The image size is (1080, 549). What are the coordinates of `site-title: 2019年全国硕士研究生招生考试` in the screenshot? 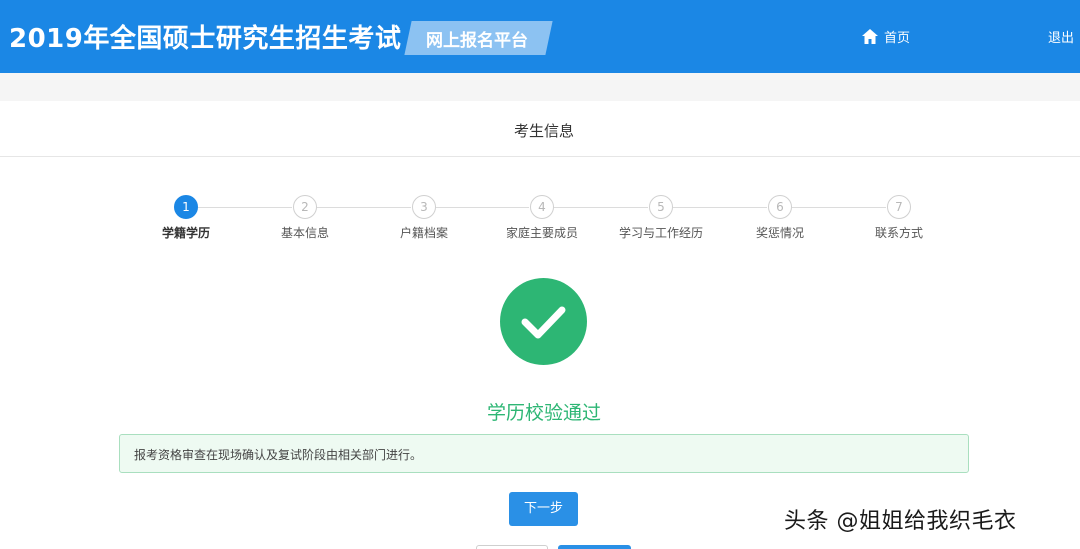 It's located at (205, 39).